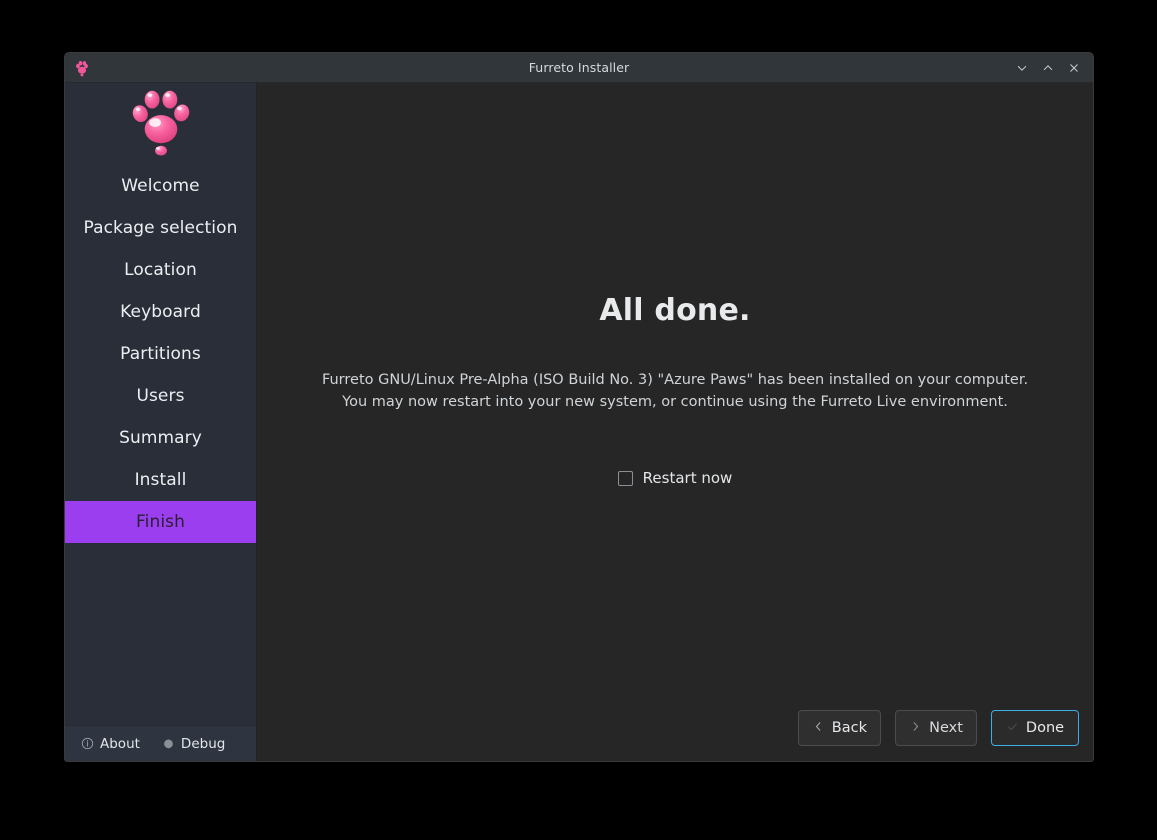  What do you see at coordinates (946, 728) in the screenshot?
I see `next-label: Next` at bounding box center [946, 728].